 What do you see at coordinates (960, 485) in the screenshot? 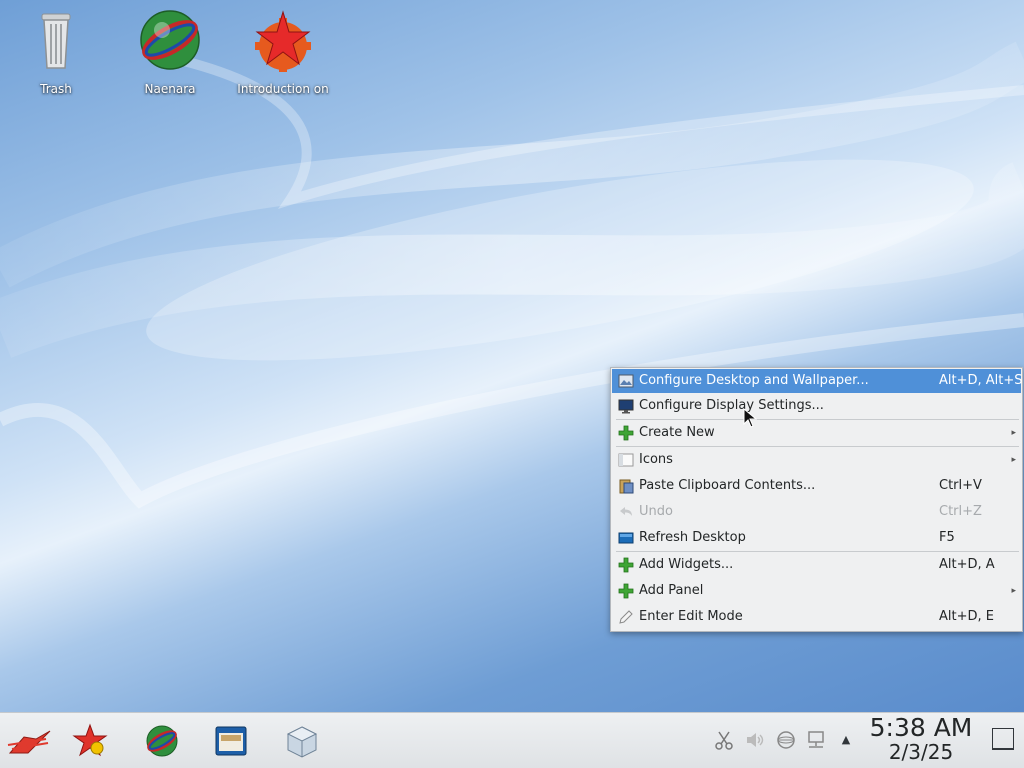
I see `menu-item-shortcut: Ctrl+V` at bounding box center [960, 485].